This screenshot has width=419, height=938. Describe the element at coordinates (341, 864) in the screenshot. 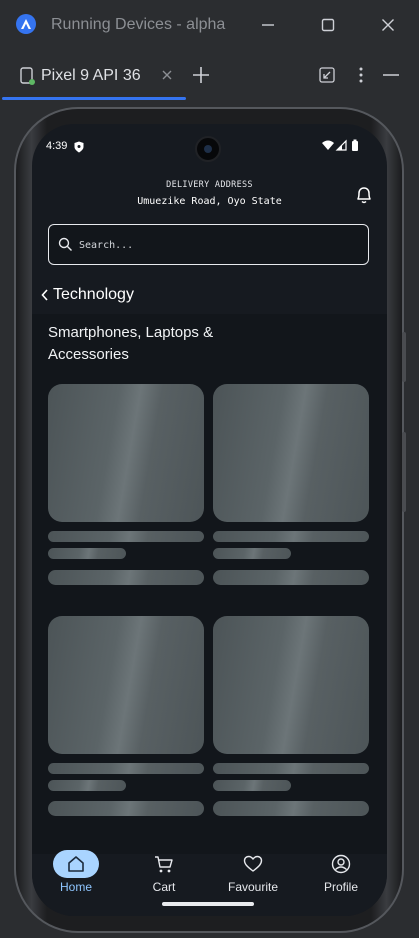

I see `profile-icon` at that location.